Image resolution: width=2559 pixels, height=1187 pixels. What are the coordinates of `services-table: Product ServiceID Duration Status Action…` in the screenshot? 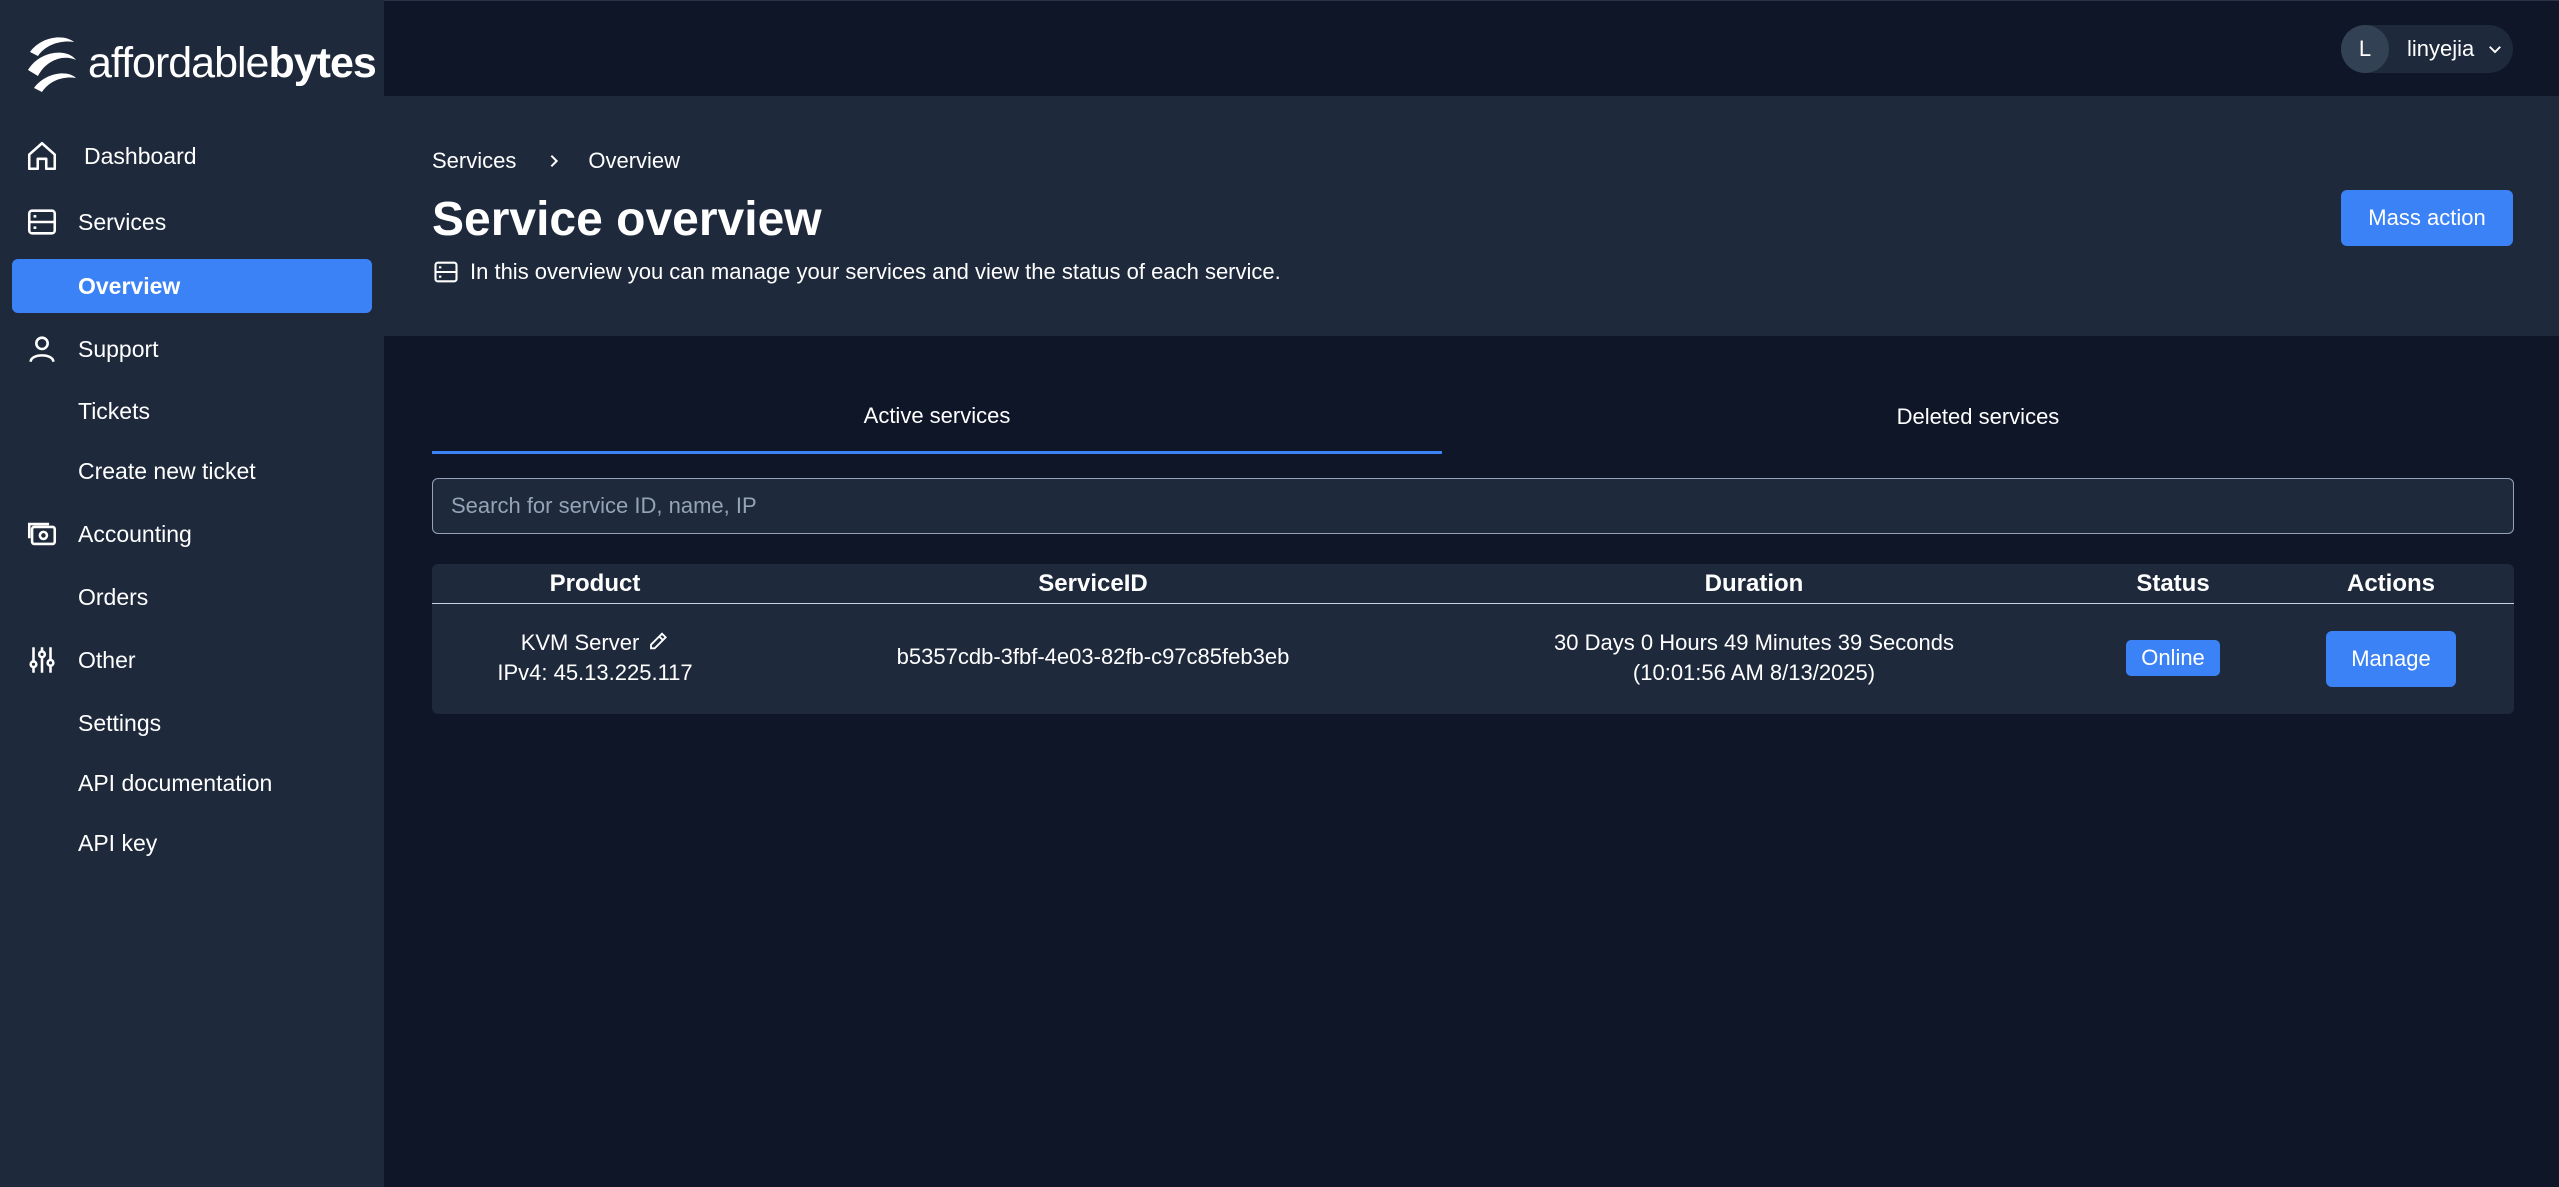 It's located at (1473, 639).